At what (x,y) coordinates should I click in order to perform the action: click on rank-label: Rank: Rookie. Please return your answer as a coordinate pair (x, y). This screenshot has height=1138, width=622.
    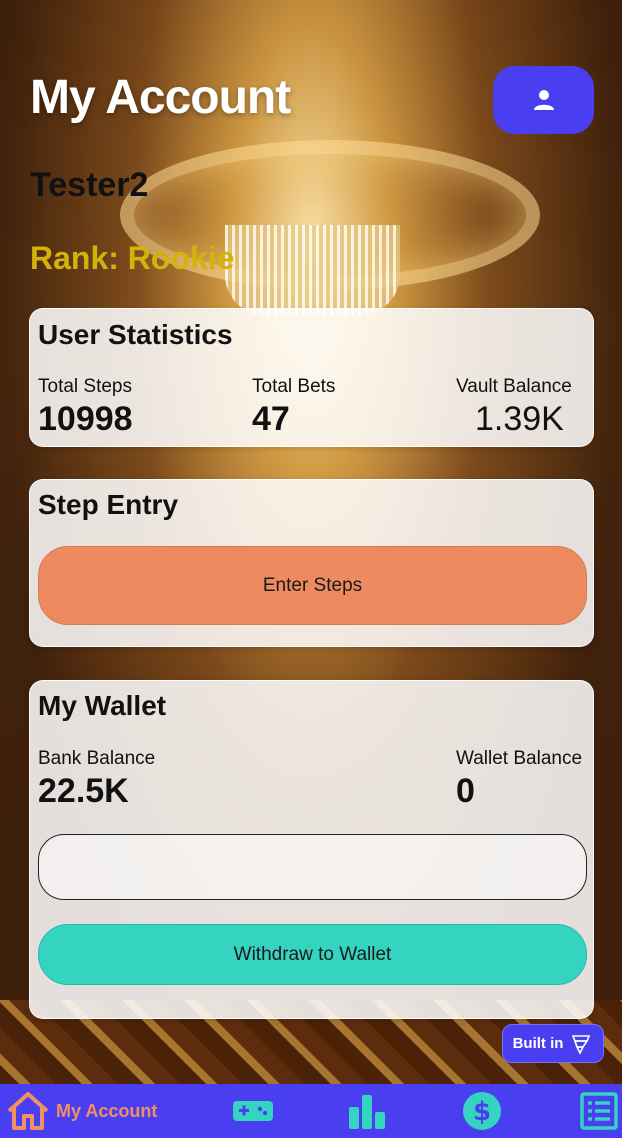
    Looking at the image, I should click on (132, 258).